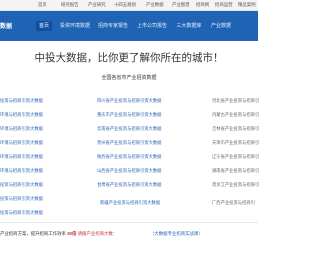  Describe the element at coordinates (235, 171) in the screenshot. I see `list-item: 湖南省产业投资与招商引` at that location.